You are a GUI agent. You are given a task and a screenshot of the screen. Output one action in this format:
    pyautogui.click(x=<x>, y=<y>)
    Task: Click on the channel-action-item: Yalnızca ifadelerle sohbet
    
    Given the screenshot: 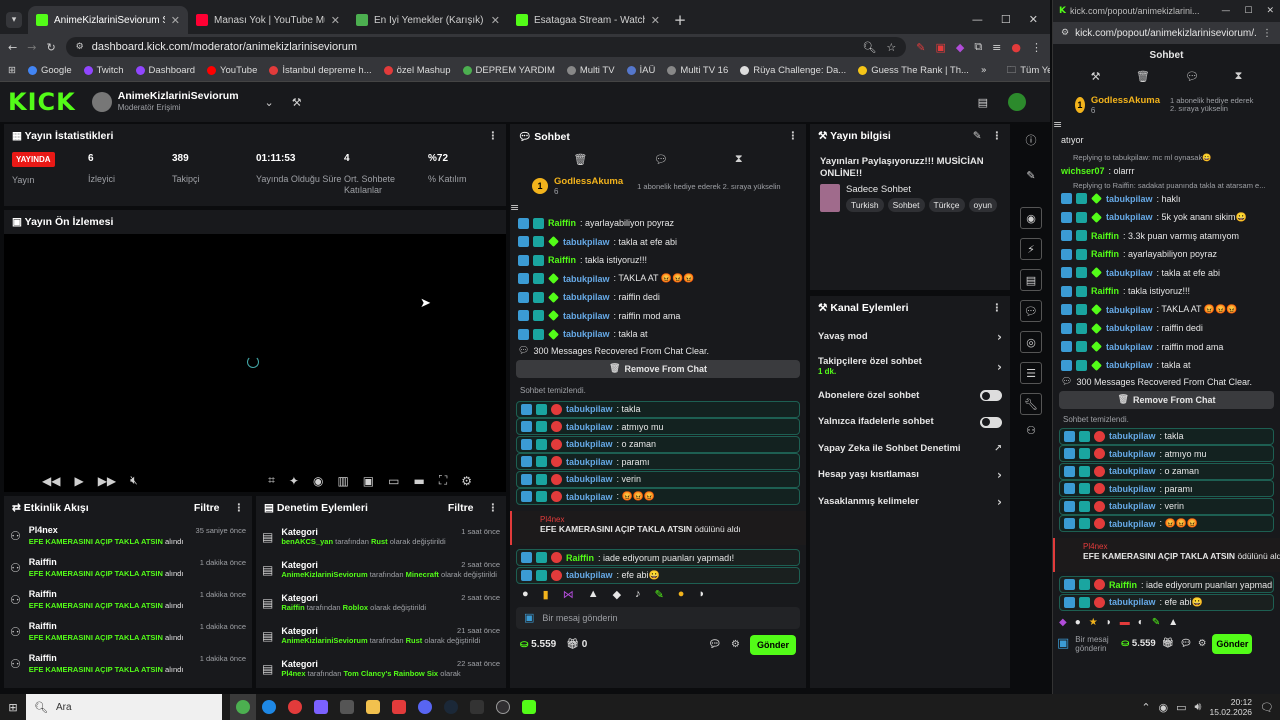 What is the action you would take?
    pyautogui.click(x=910, y=422)
    